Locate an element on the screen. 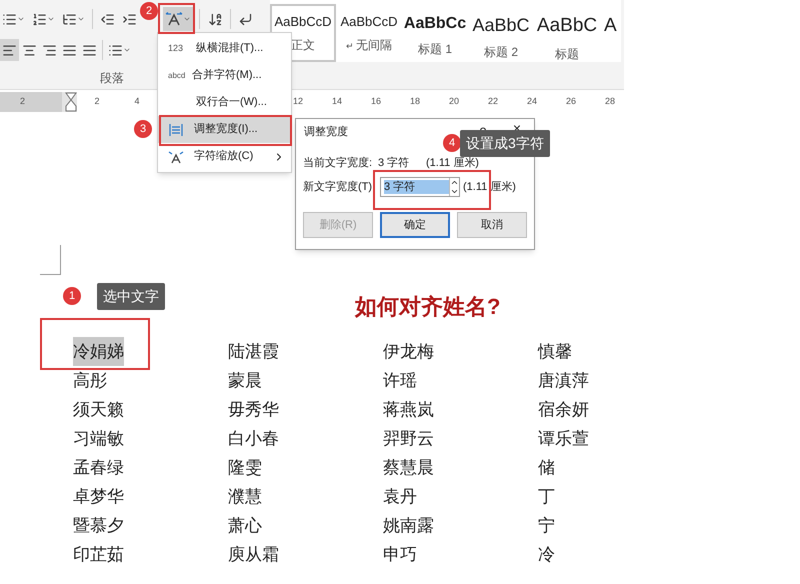 This screenshot has height=584, width=800. document-title: 如何对齐姓名? is located at coordinates (428, 307).